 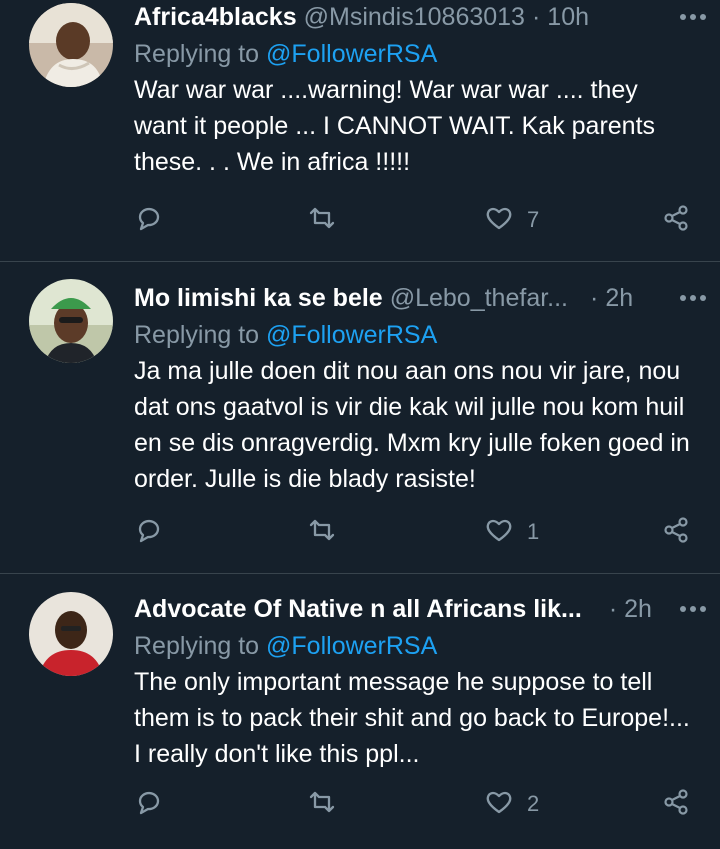 I want to click on like-button: 1, so click(x=512, y=532).